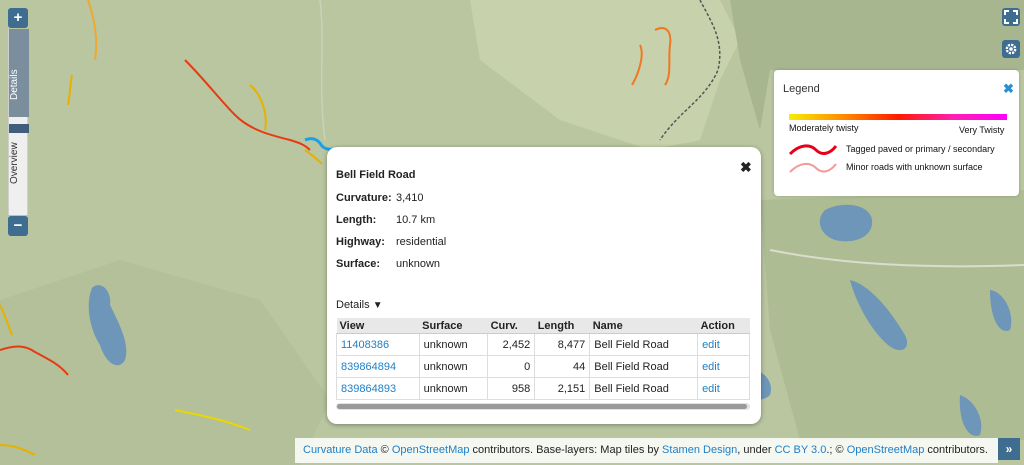  I want to click on fullscreen-icon, so click(1011, 17).